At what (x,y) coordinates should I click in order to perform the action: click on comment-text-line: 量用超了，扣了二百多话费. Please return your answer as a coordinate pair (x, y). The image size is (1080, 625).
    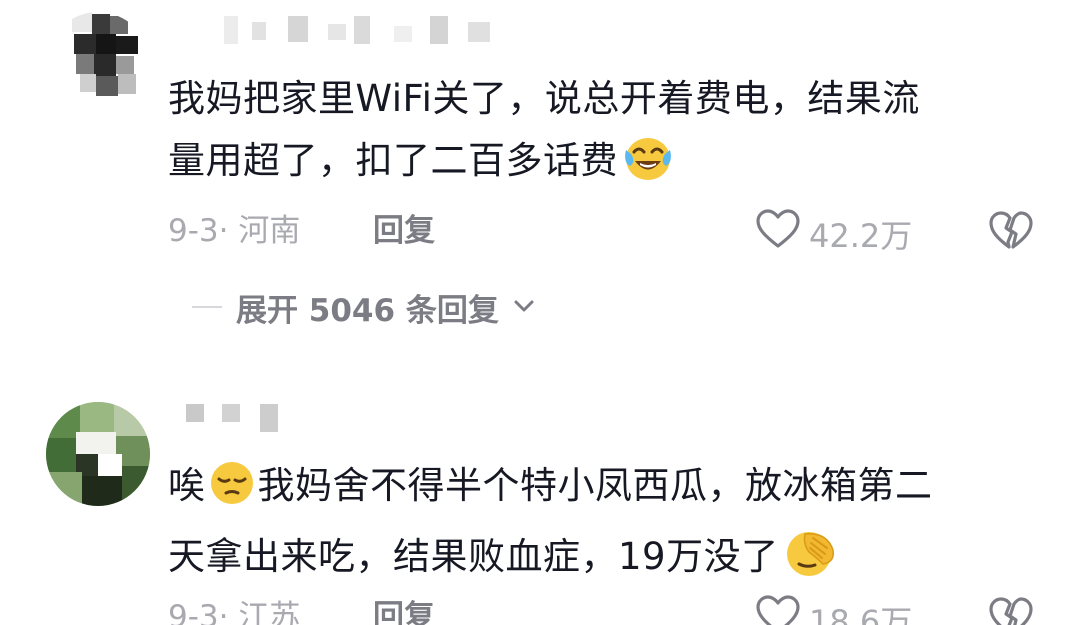
    Looking at the image, I should click on (603, 165).